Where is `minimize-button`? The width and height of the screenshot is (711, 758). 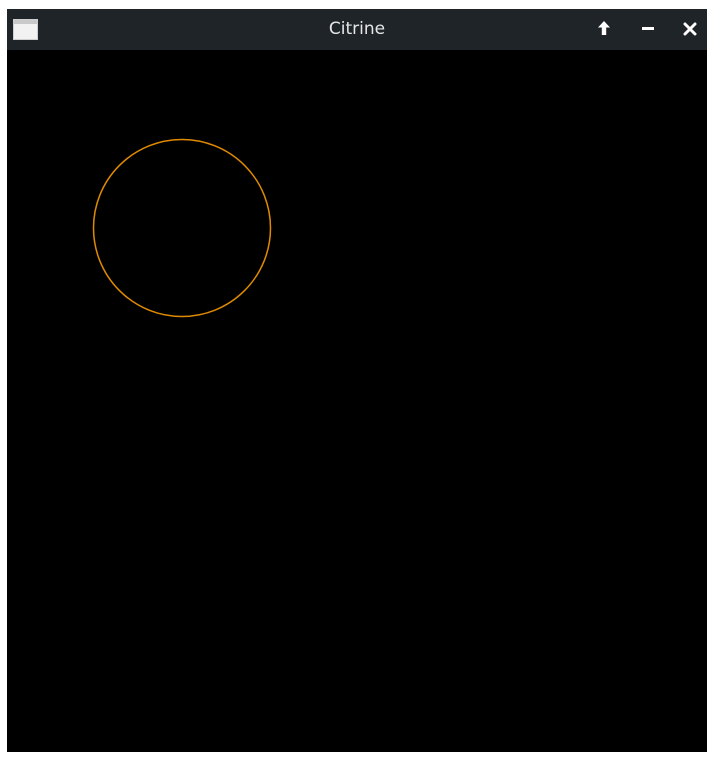
minimize-button is located at coordinates (648, 30).